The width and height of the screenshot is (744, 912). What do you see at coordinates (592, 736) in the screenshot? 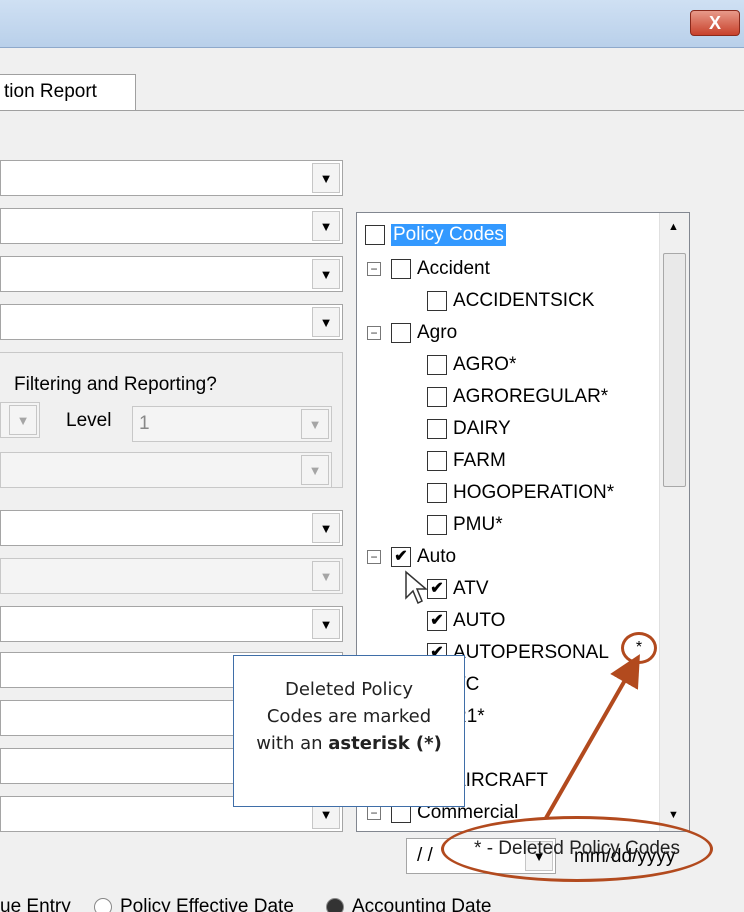
I see `annotation-arrow` at bounding box center [592, 736].